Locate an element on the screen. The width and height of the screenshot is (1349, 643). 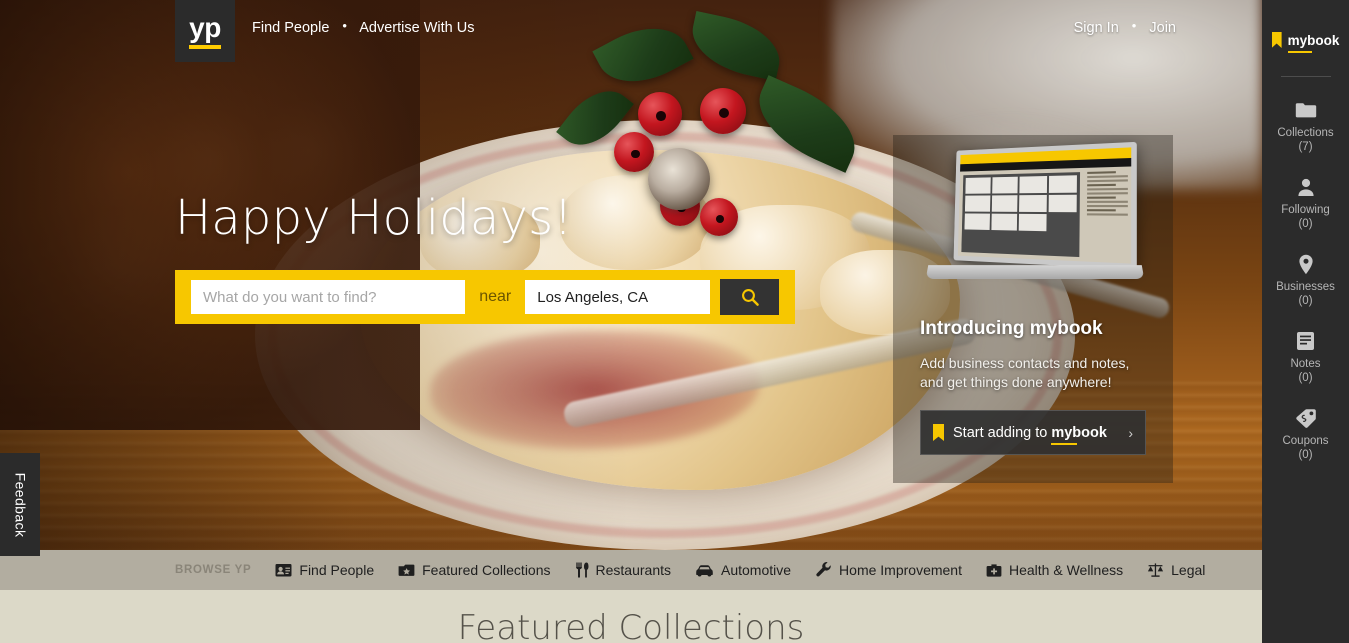
browse-item-label: Health & Wellness is located at coordinates (1066, 570).